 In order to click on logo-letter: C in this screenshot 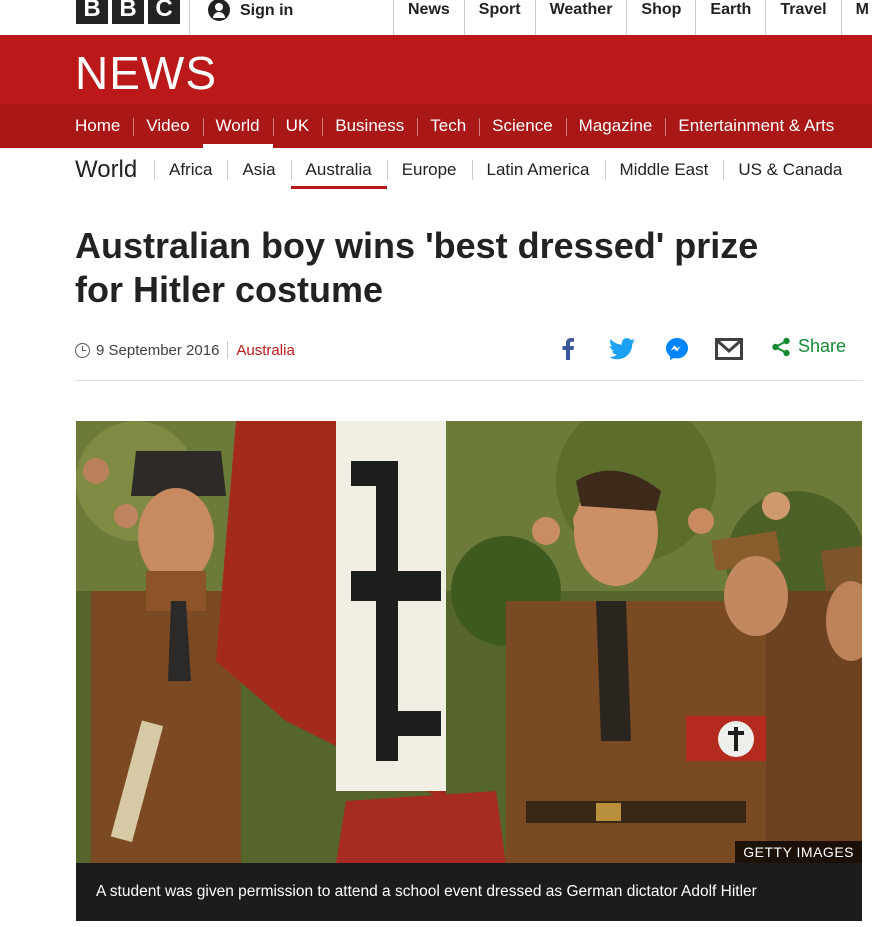, I will do `click(164, 12)`.